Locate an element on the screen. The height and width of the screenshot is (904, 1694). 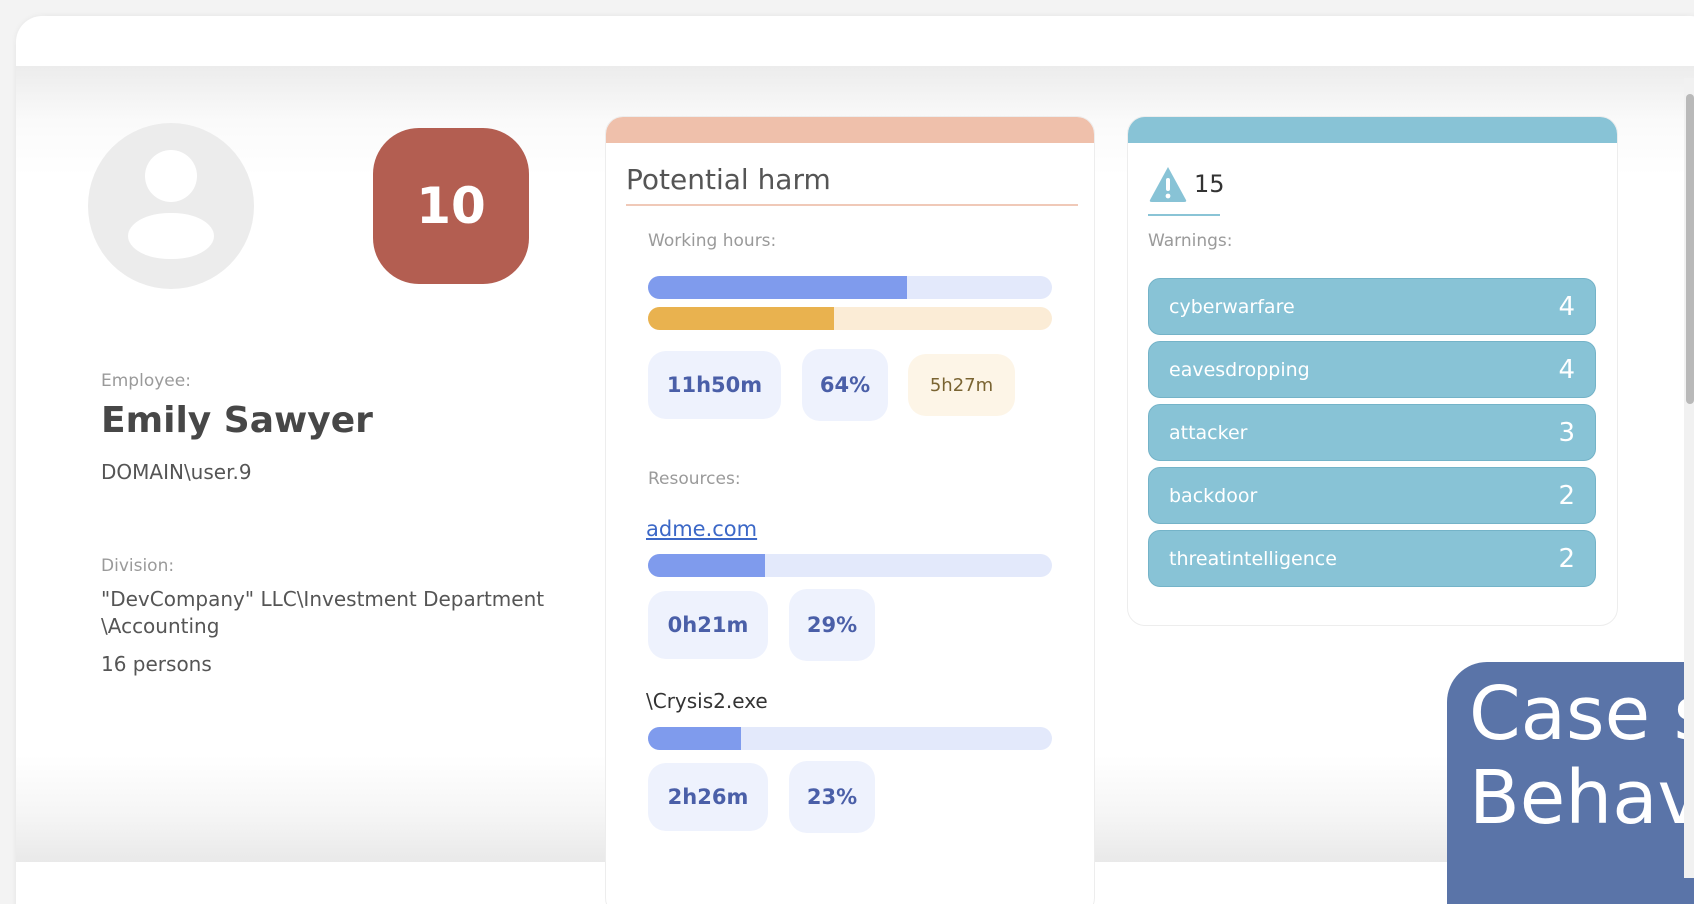
banner-line-1: Case s is located at coordinates (1581, 714).